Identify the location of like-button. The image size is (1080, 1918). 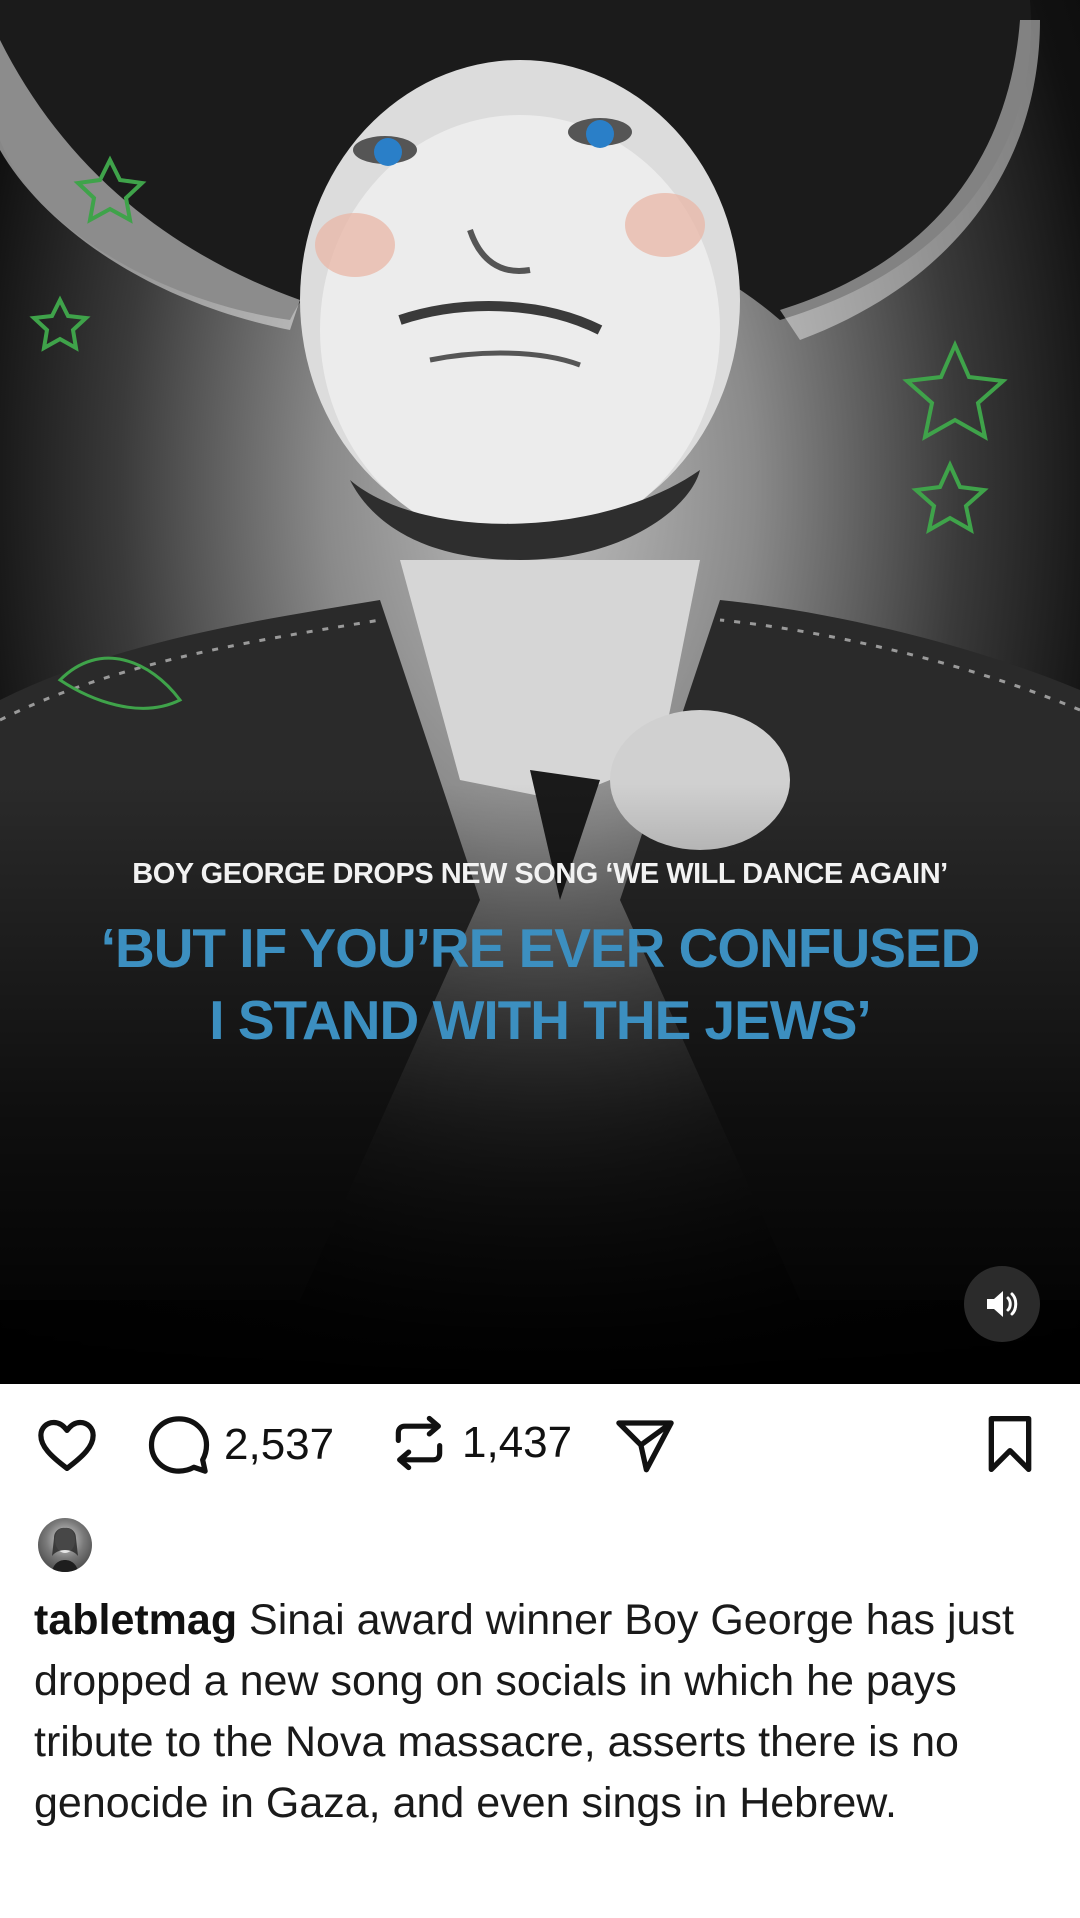
(67, 1445).